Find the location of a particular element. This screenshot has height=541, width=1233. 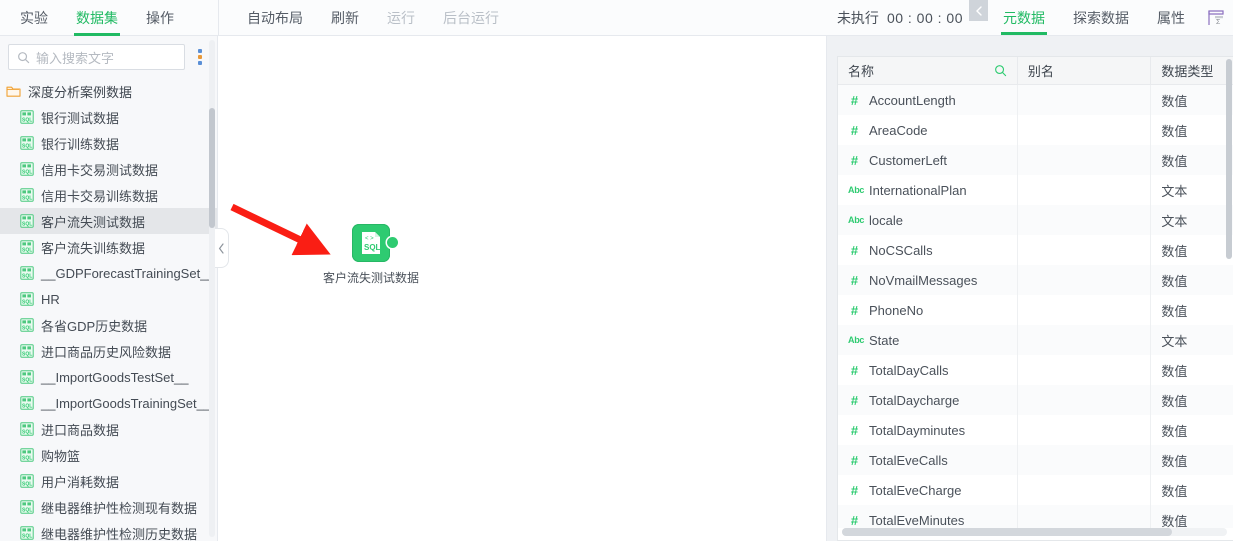

table-horizontal-scrollbar is located at coordinates (1034, 532).